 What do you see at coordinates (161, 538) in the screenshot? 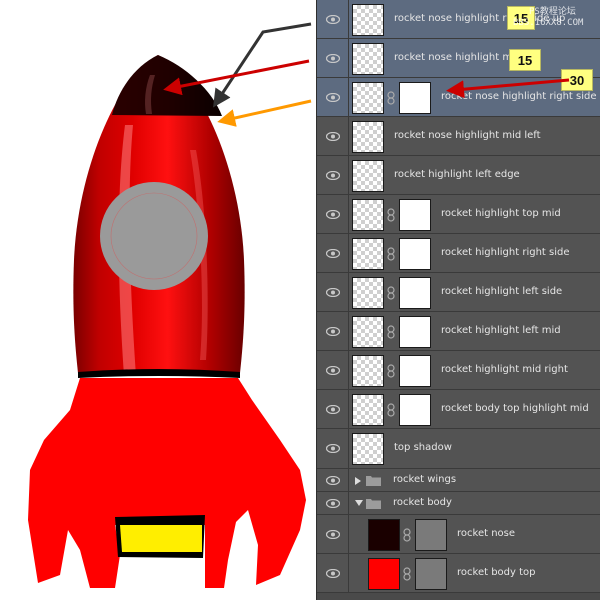
I see `exhaust-yellow` at bounding box center [161, 538].